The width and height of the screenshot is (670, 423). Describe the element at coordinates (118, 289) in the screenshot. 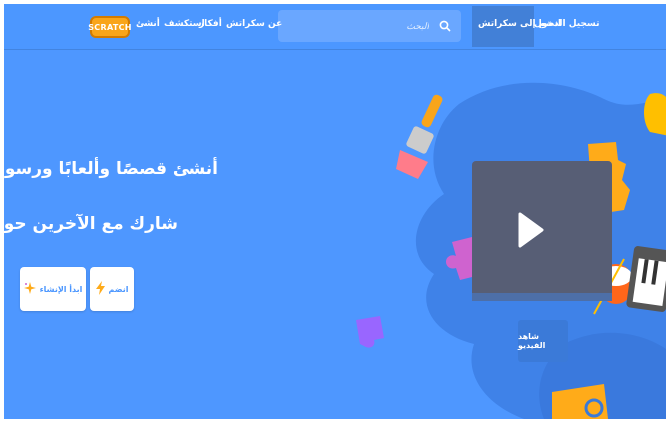

I see `join-button-label: انضم` at that location.